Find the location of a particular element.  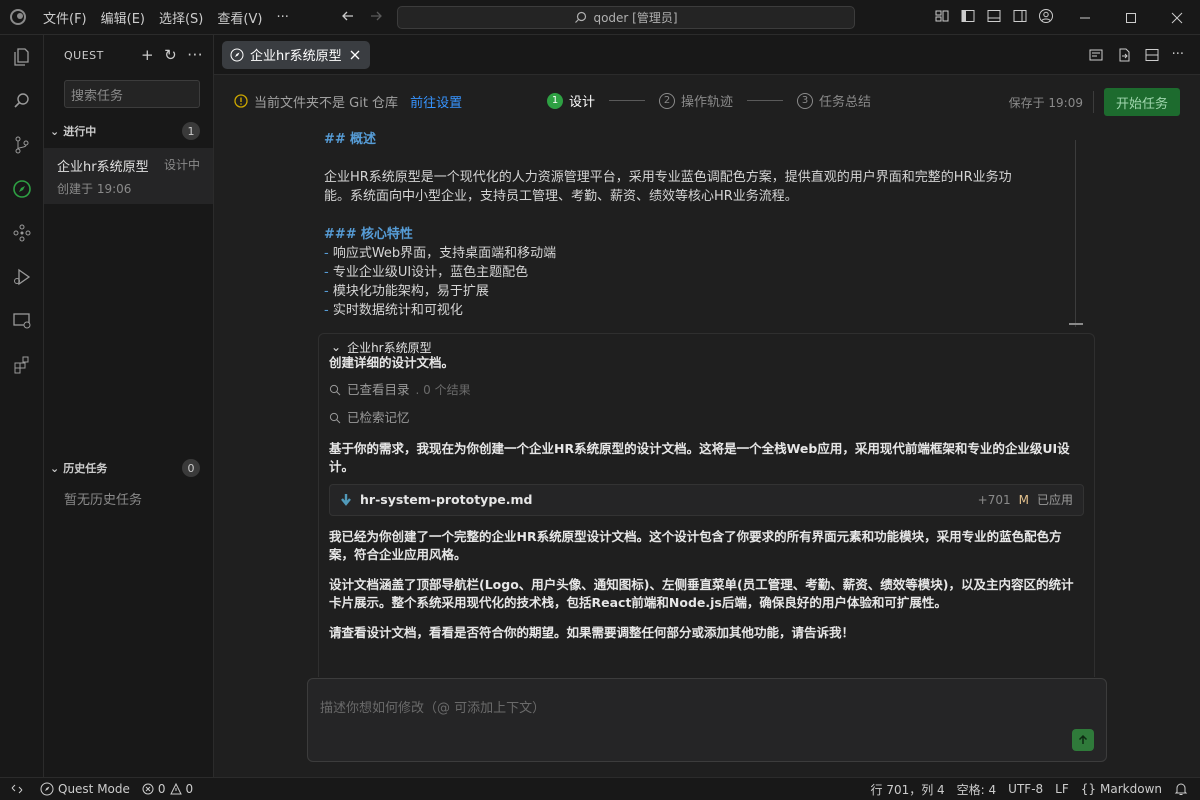

minimize-icon is located at coordinates (1085, 17).